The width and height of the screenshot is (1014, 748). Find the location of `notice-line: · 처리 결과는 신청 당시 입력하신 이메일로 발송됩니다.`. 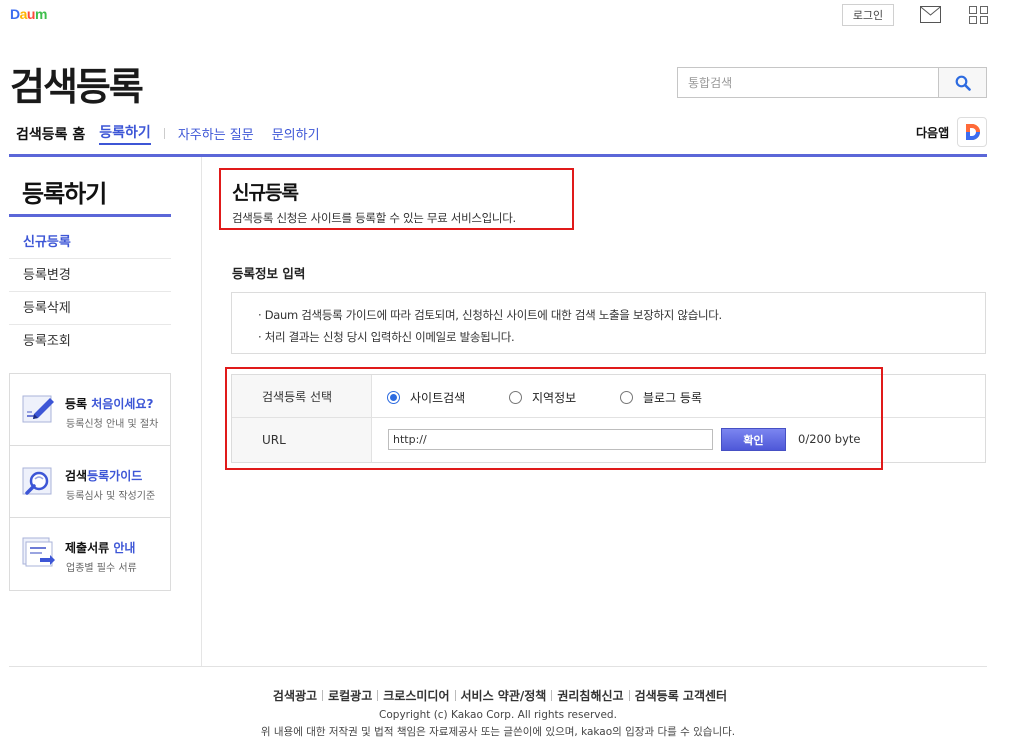

notice-line: · 처리 결과는 신청 당시 입력하신 이메일로 발송됩니다. is located at coordinates (386, 337).